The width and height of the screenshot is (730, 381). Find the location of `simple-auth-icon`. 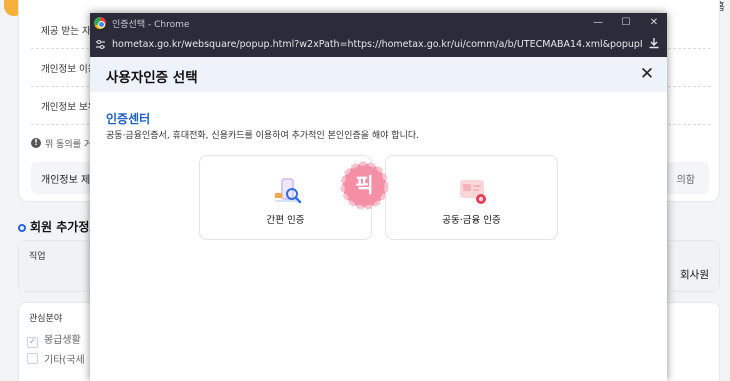

simple-auth-icon is located at coordinates (288, 191).